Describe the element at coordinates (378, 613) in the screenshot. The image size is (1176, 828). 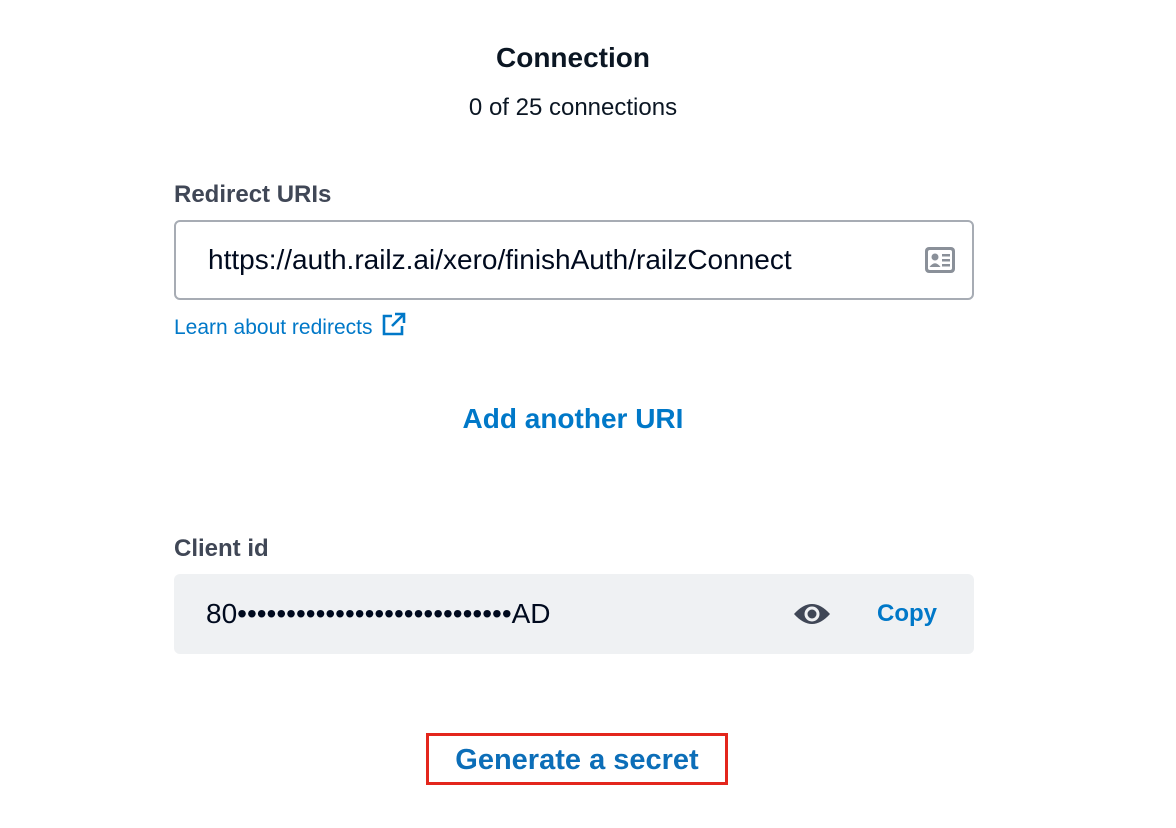
I see `client-id-value: 80••••••••••••••••••••••••••••AD` at that location.